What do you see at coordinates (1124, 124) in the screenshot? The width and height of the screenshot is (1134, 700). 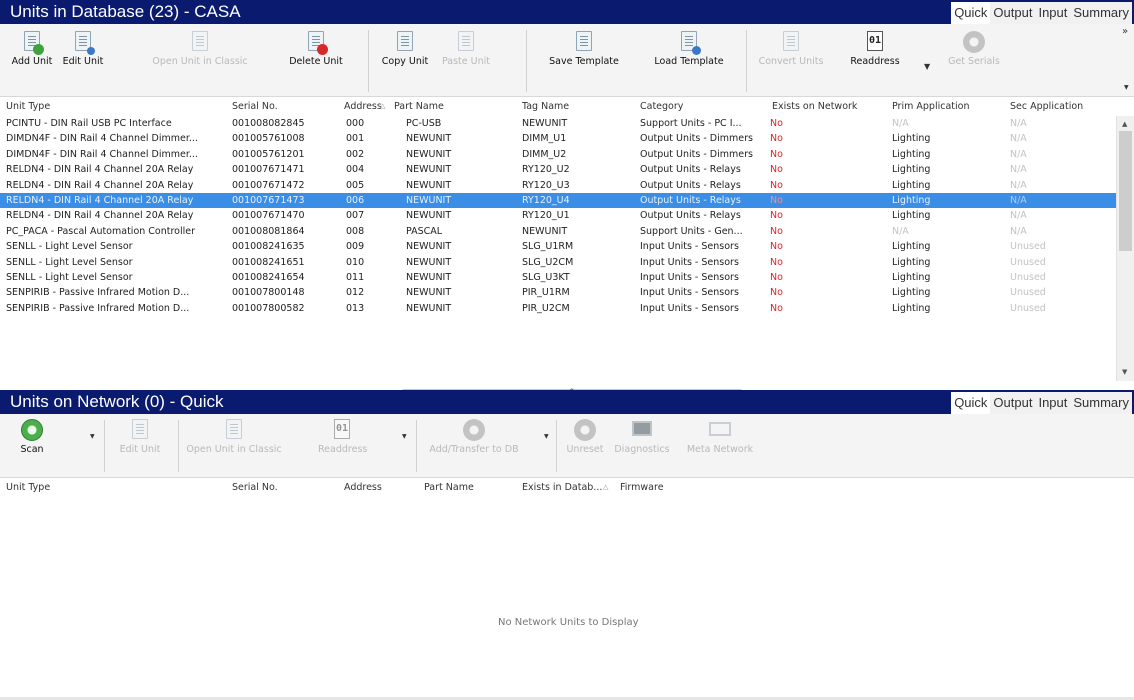 I see `scroll-up-arrow-icon: ▲` at bounding box center [1124, 124].